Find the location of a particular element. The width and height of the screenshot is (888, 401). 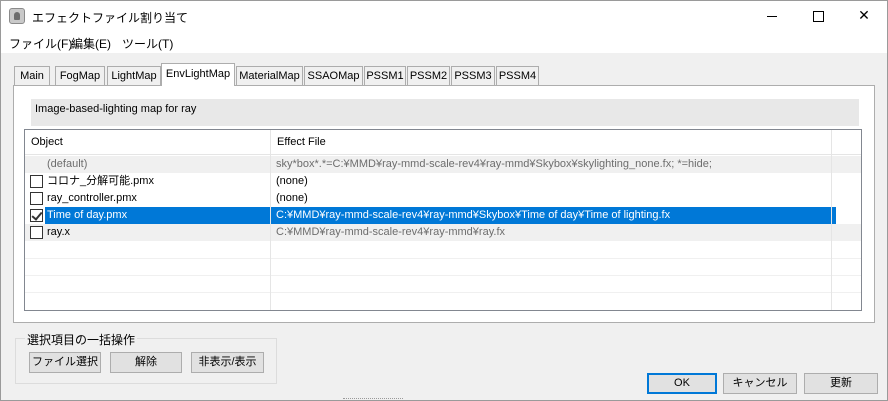

refresh-button: 更新 is located at coordinates (841, 383).